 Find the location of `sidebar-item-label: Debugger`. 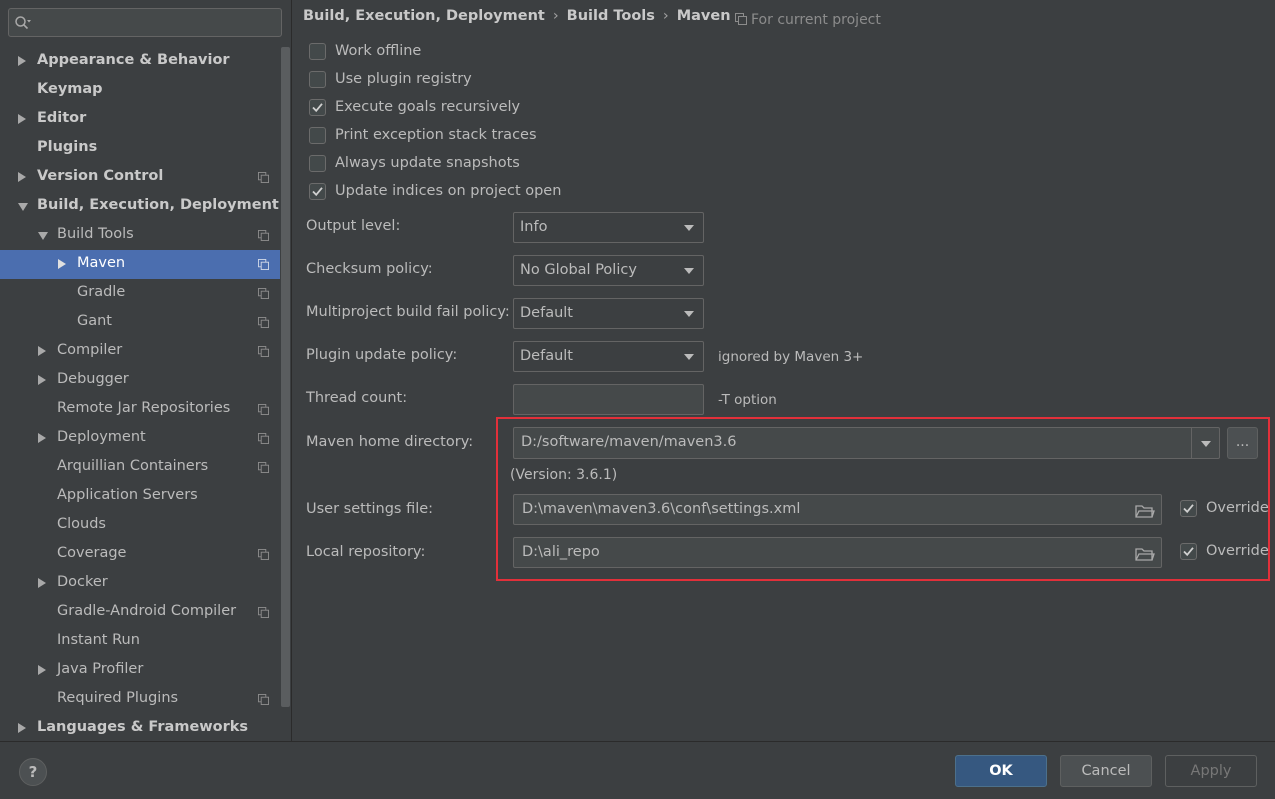

sidebar-item-label: Debugger is located at coordinates (93, 379).